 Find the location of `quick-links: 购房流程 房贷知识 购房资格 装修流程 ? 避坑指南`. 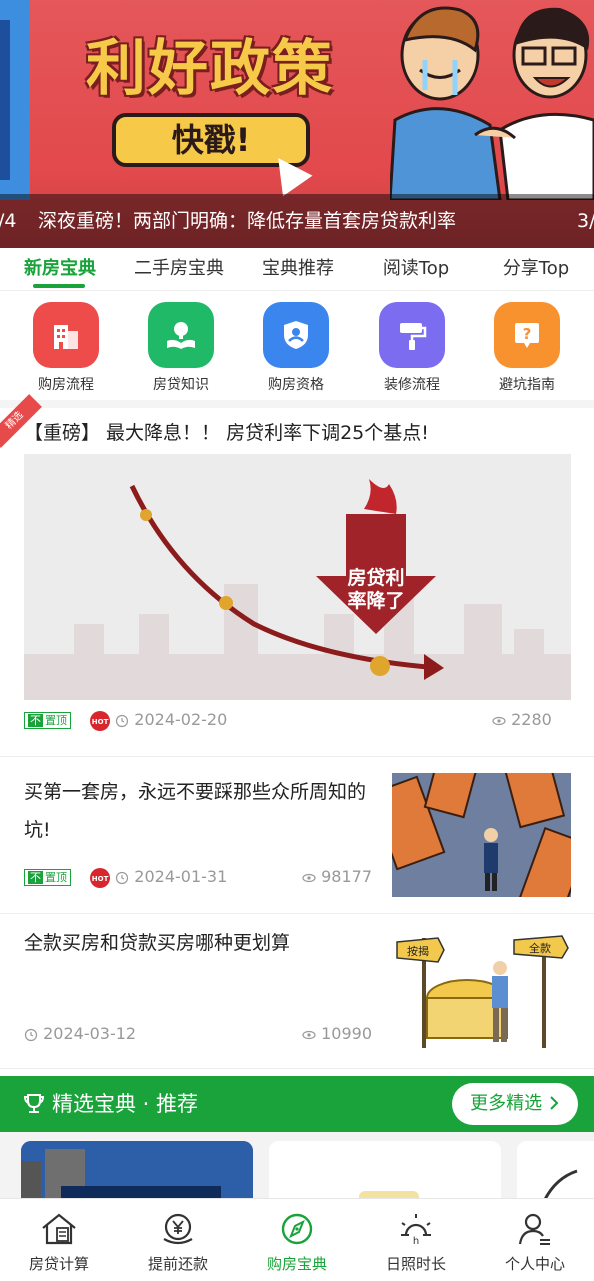

quick-links: 购房流程 房贷知识 购房资格 装修流程 ? 避坑指南 is located at coordinates (297, 350).